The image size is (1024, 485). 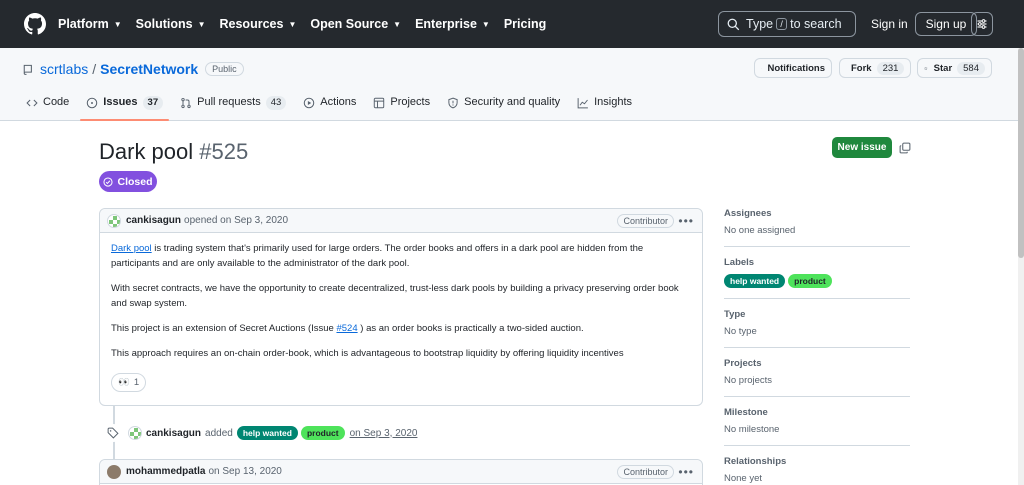 I want to click on repo-owner-link: scrtlabs, so click(x=64, y=69).